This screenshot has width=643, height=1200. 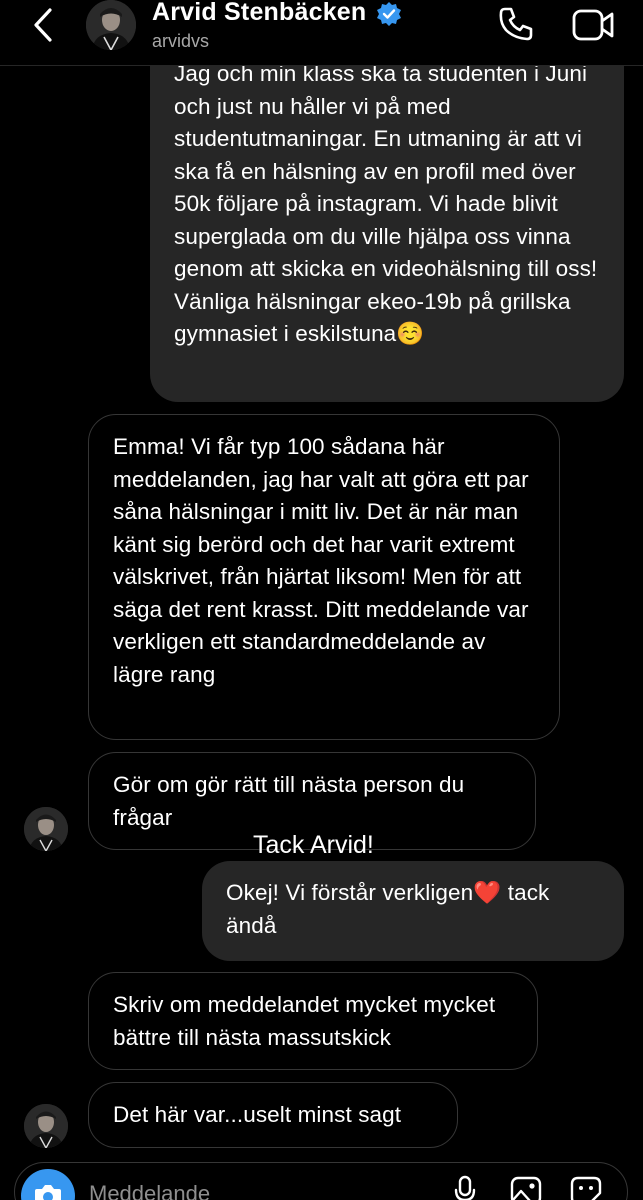 What do you see at coordinates (44, 25) in the screenshot?
I see `back-chevron-icon` at bounding box center [44, 25].